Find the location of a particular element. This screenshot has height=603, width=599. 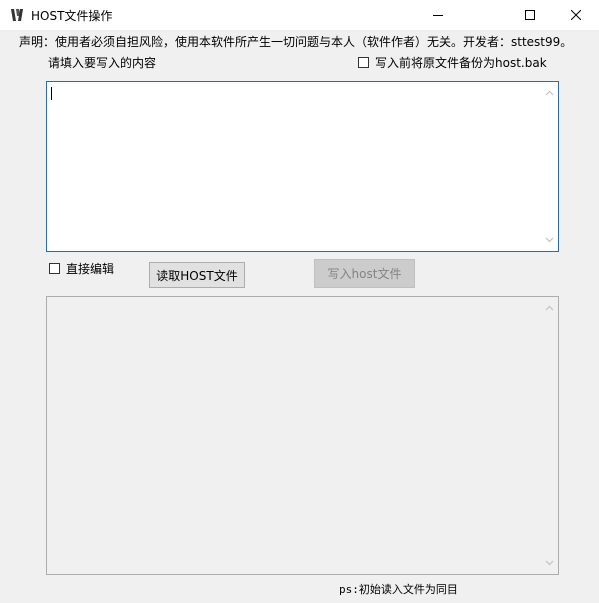

backup-checkbox: 写入前将原文件备份为host.bak is located at coordinates (452, 62).